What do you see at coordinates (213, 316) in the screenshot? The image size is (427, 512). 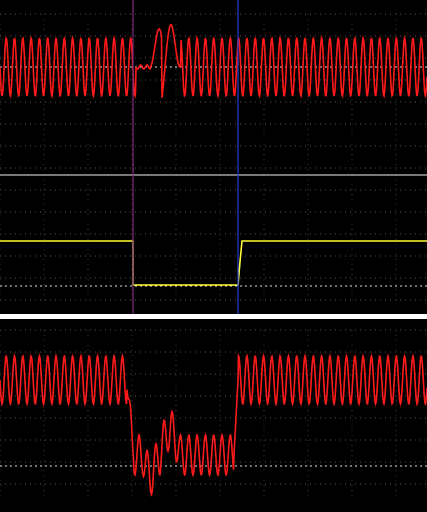 I see `panel-divider` at bounding box center [213, 316].